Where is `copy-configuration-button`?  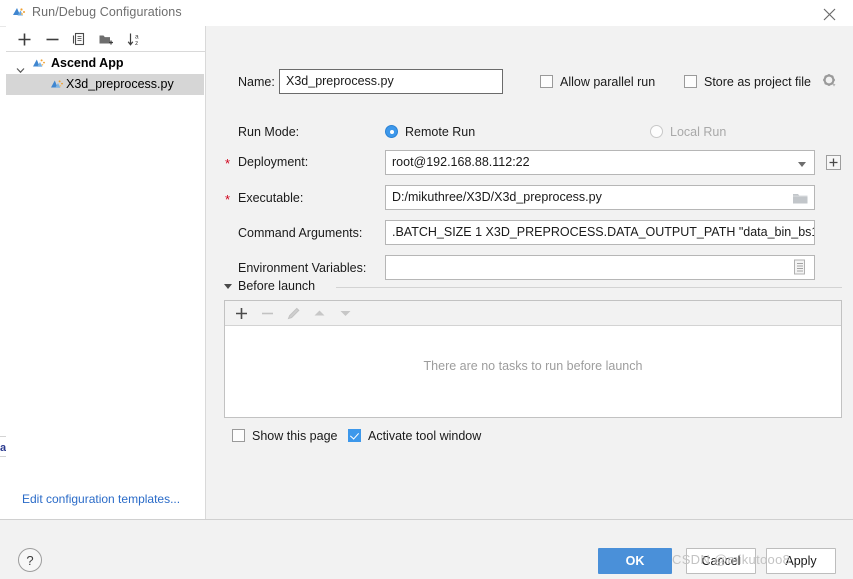 copy-configuration-button is located at coordinates (79, 39).